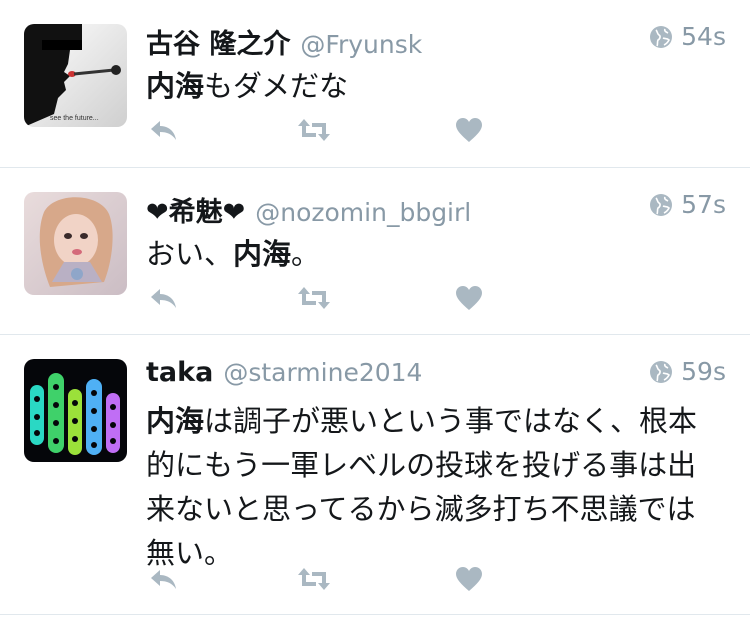 Image resolution: width=750 pixels, height=628 pixels. Describe the element at coordinates (179, 372) in the screenshot. I see `display-name: taka` at that location.